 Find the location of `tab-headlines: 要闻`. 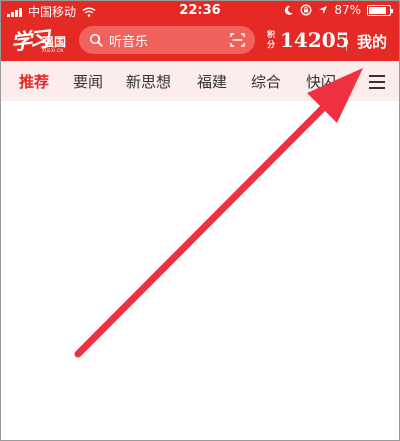

tab-headlines: 要闻 is located at coordinates (88, 81).